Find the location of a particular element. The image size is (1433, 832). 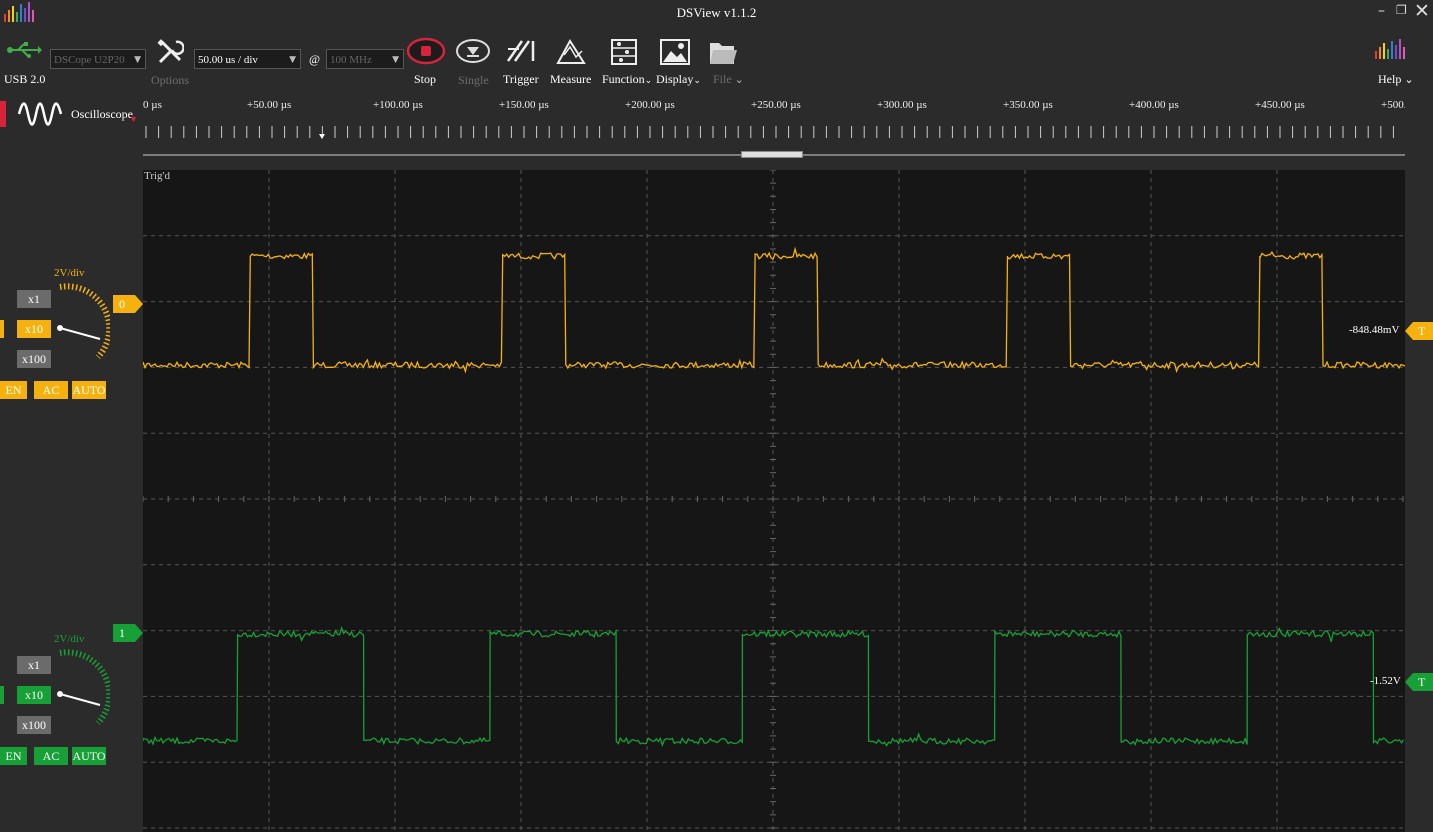

ruler-label: +50.00 µs is located at coordinates (269, 105).